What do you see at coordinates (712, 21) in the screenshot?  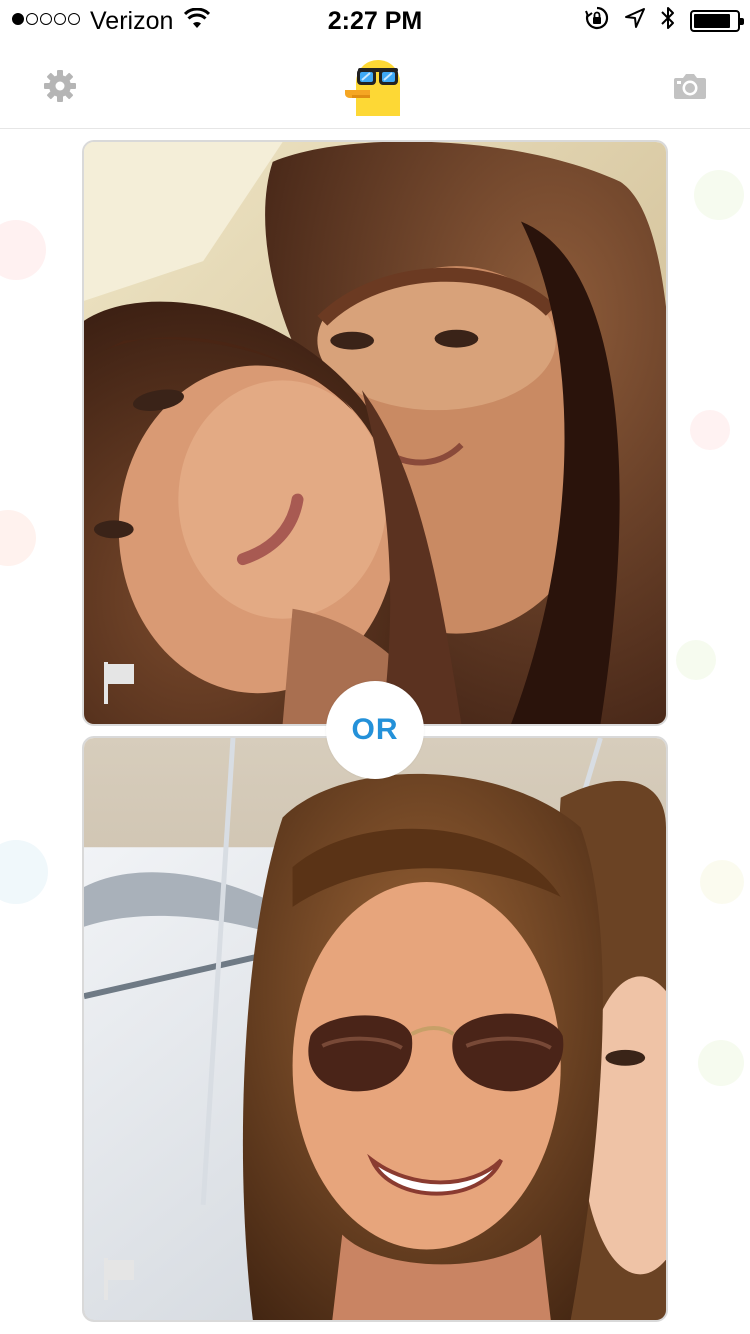 I see `battery-level-fill` at bounding box center [712, 21].